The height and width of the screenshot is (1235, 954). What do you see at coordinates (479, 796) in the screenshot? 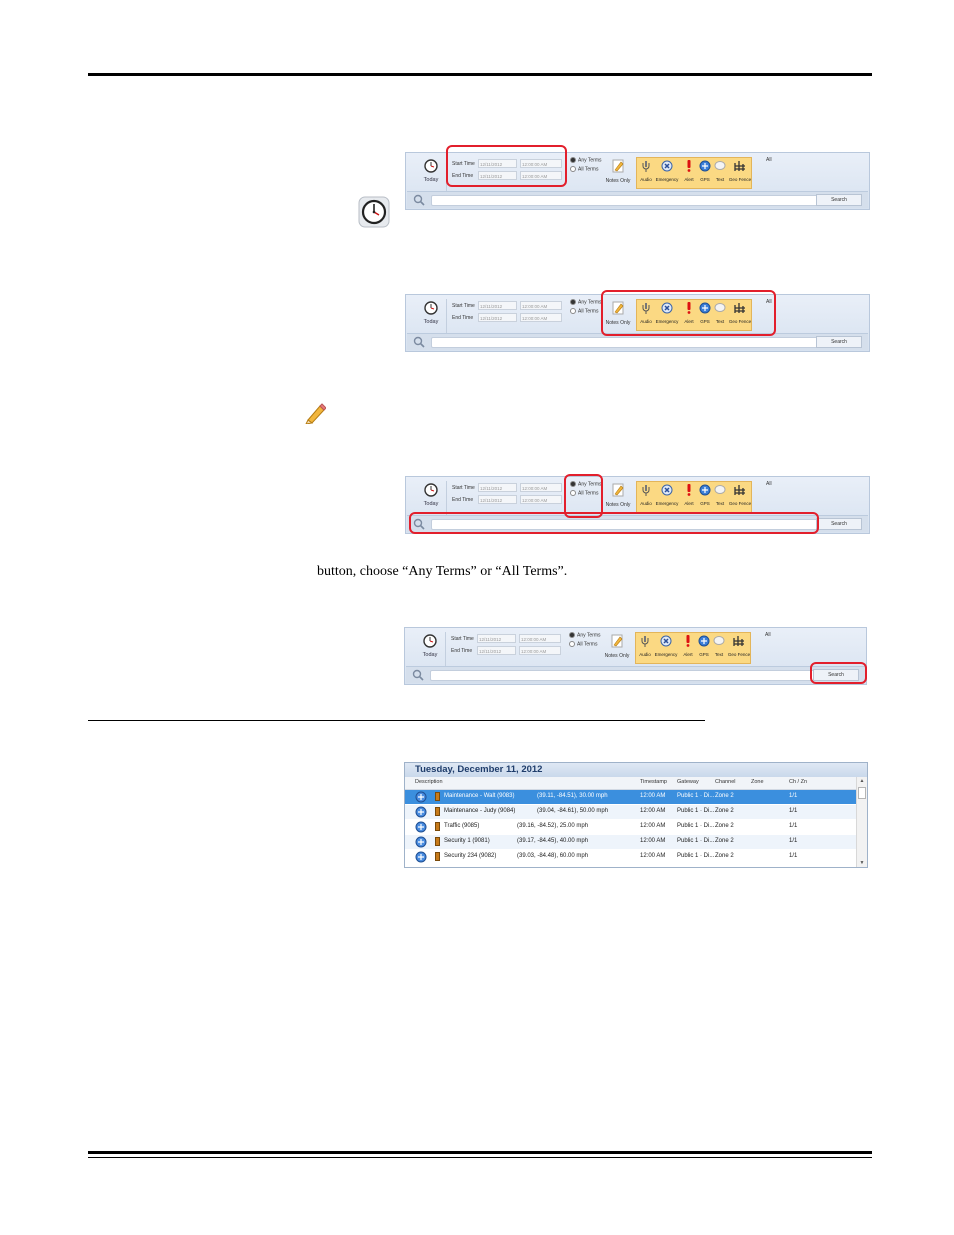
I see `row-description: Maintenance - Walt (9083)` at bounding box center [479, 796].